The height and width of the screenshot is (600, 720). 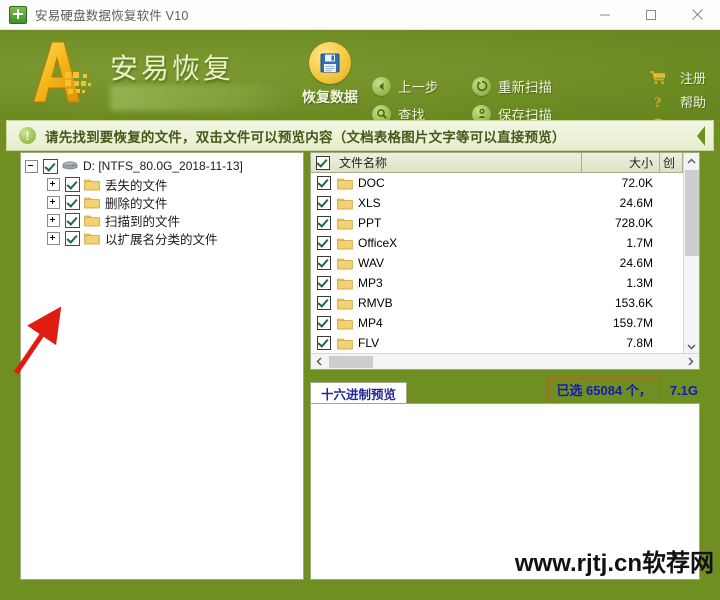 What do you see at coordinates (525, 87) in the screenshot?
I see `toolbar-item-rescan-label: 重新扫描` at bounding box center [525, 87].